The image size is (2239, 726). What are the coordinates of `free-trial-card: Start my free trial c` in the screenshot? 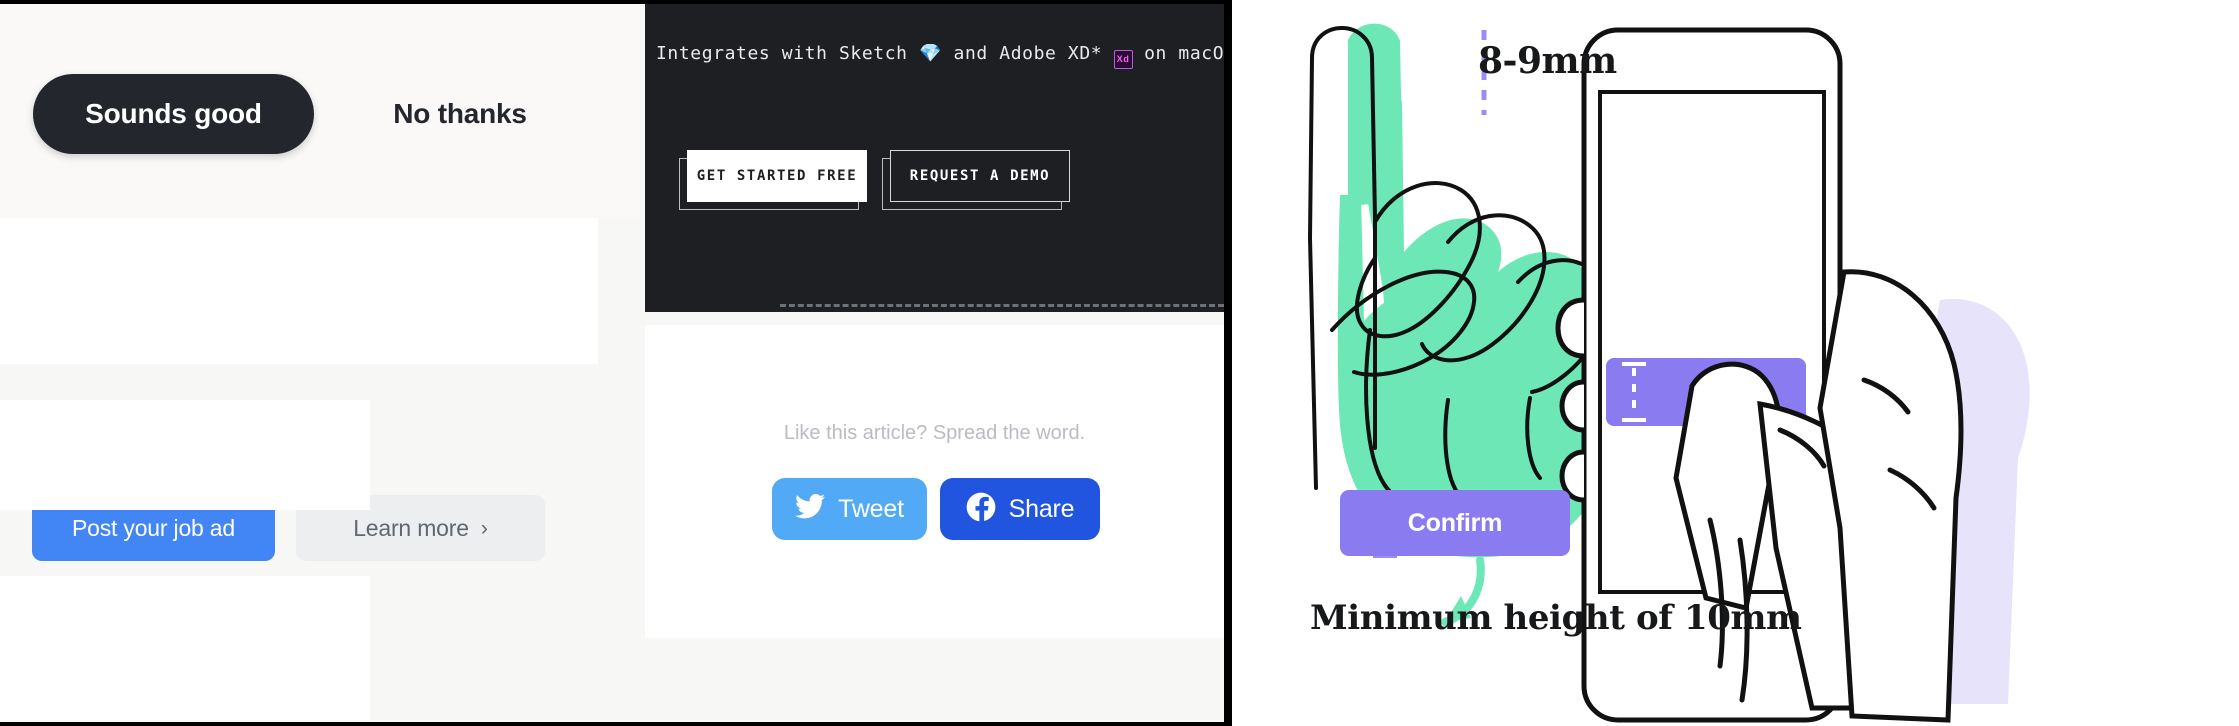 It's located at (185, 648).